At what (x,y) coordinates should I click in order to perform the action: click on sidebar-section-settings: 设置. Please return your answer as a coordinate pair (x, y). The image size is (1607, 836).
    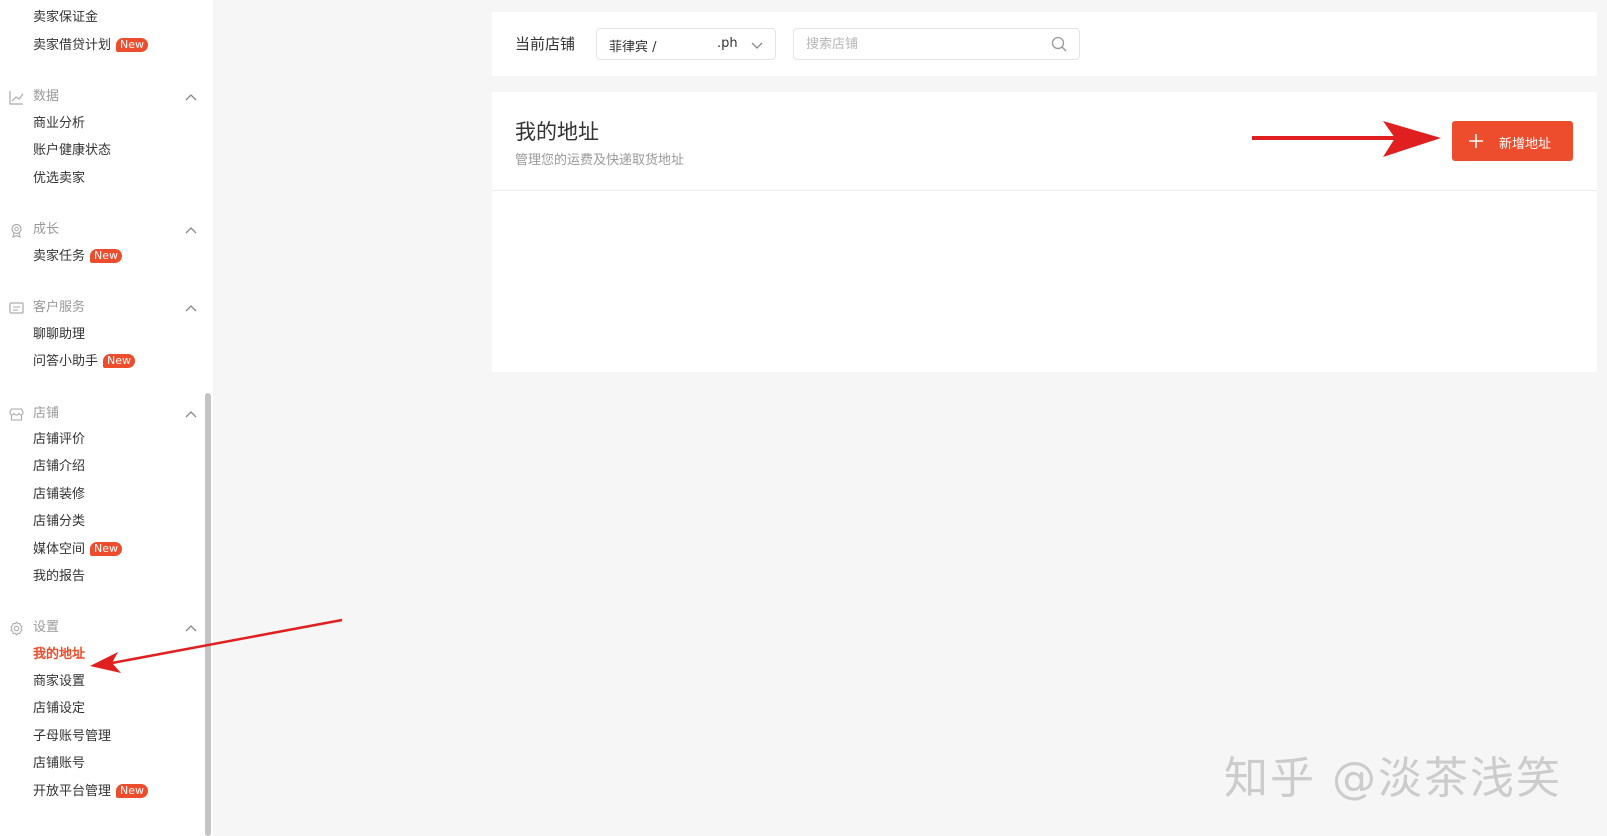
    Looking at the image, I should click on (103, 628).